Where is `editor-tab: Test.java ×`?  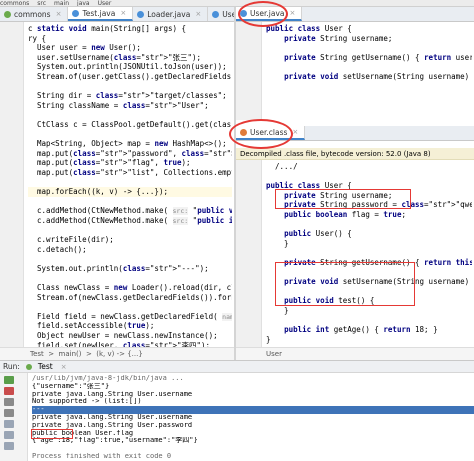 editor-tab: Test.java × is located at coordinates (101, 14).